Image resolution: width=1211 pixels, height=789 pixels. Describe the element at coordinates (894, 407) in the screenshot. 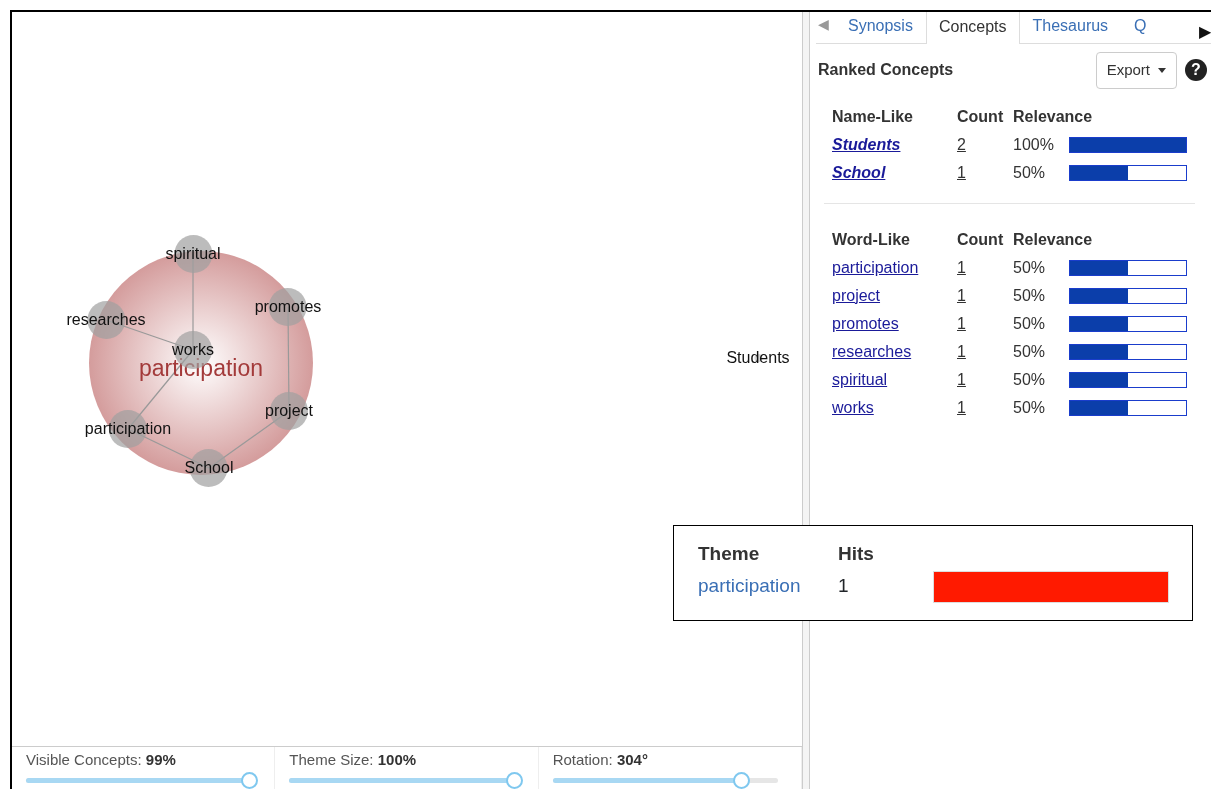

I see `concept-link: works` at that location.